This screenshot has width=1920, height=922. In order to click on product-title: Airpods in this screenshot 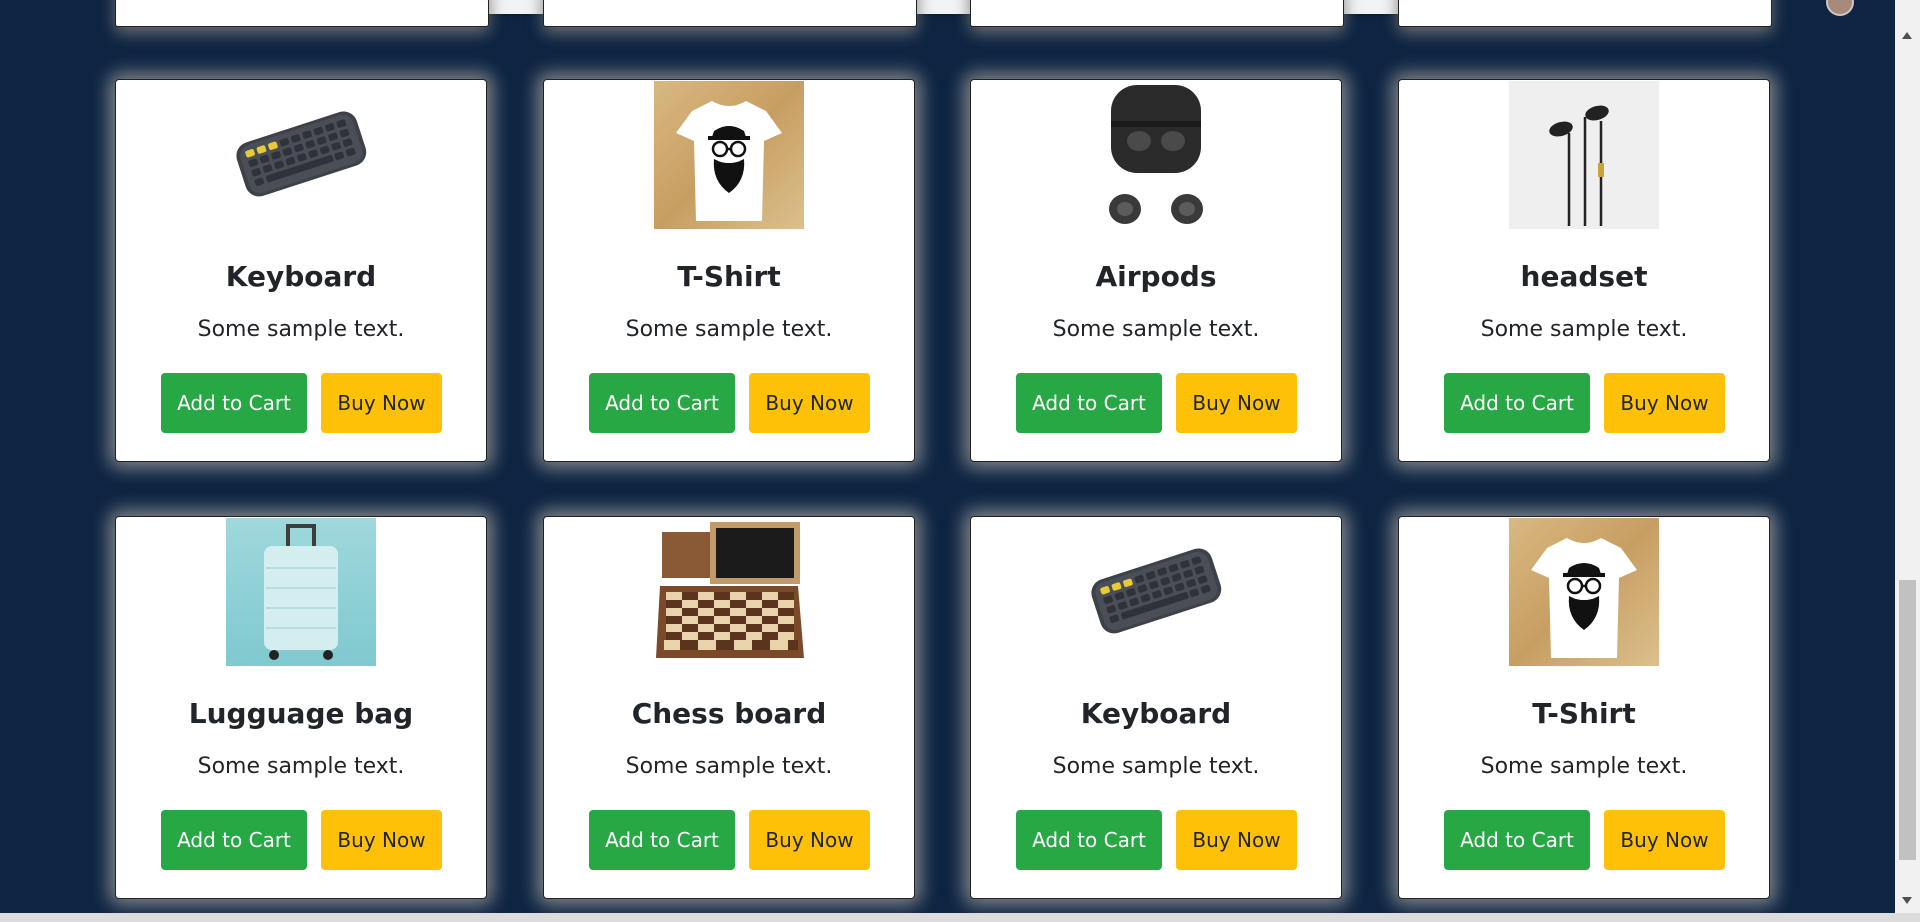, I will do `click(1156, 276)`.